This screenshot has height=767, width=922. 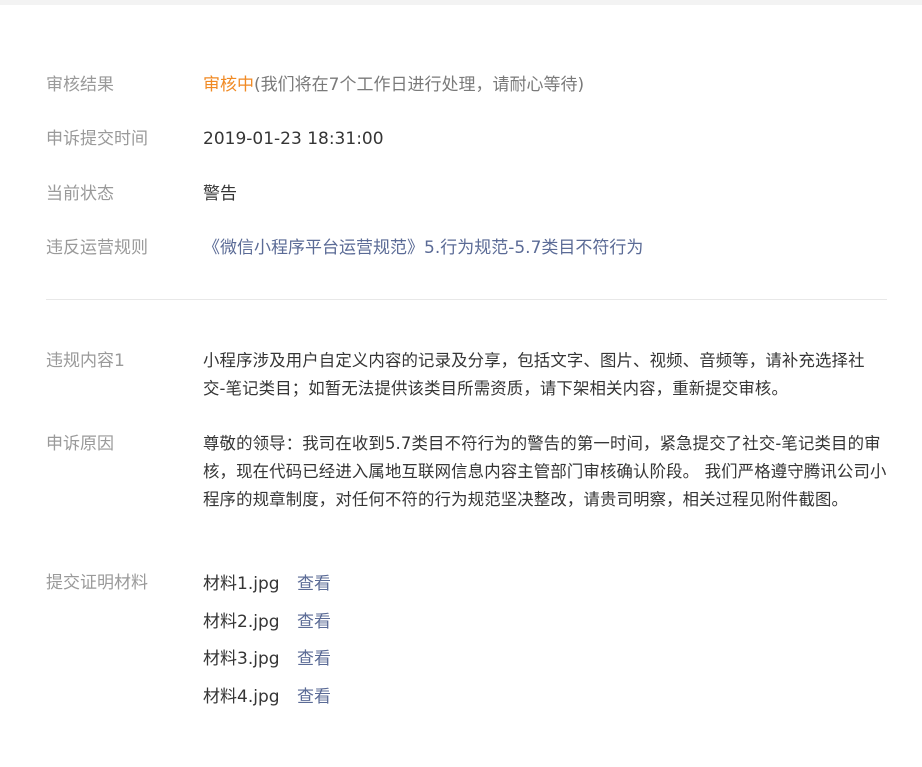 What do you see at coordinates (461, 2) in the screenshot?
I see `top-bar` at bounding box center [461, 2].